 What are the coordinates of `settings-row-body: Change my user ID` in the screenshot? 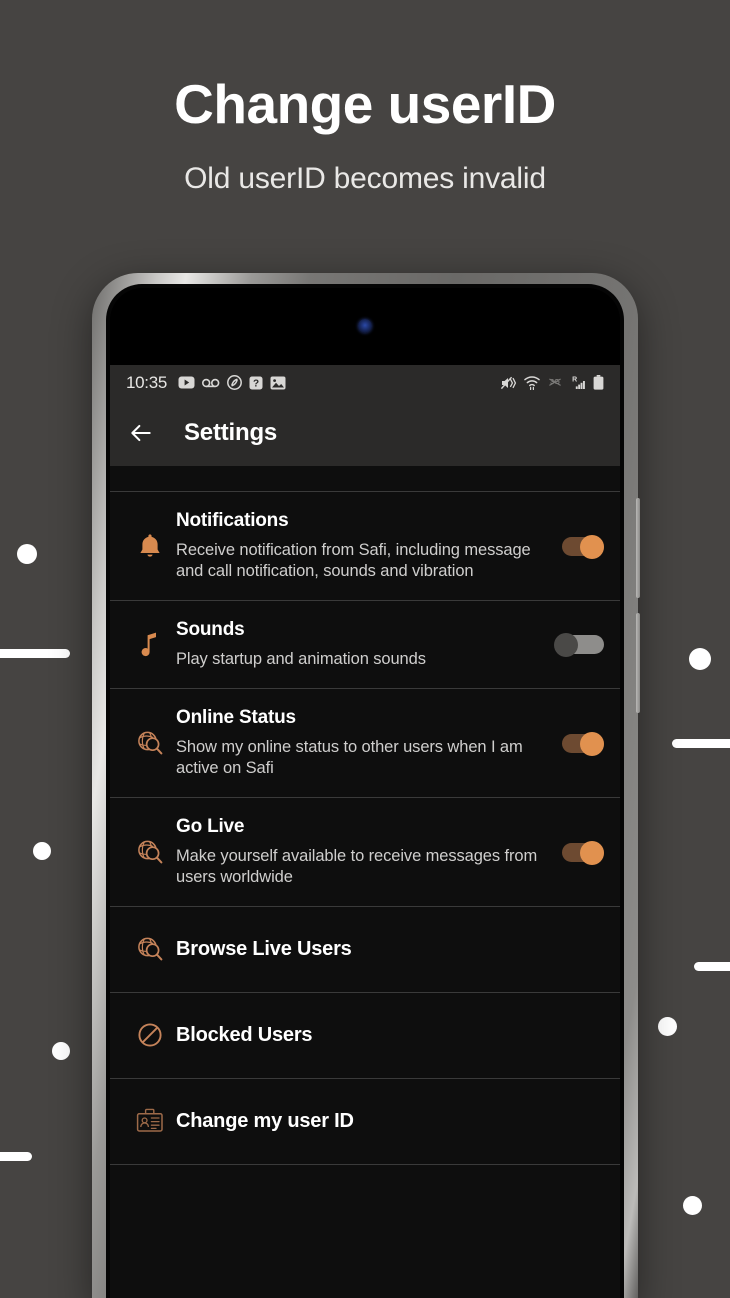 It's located at (390, 1121).